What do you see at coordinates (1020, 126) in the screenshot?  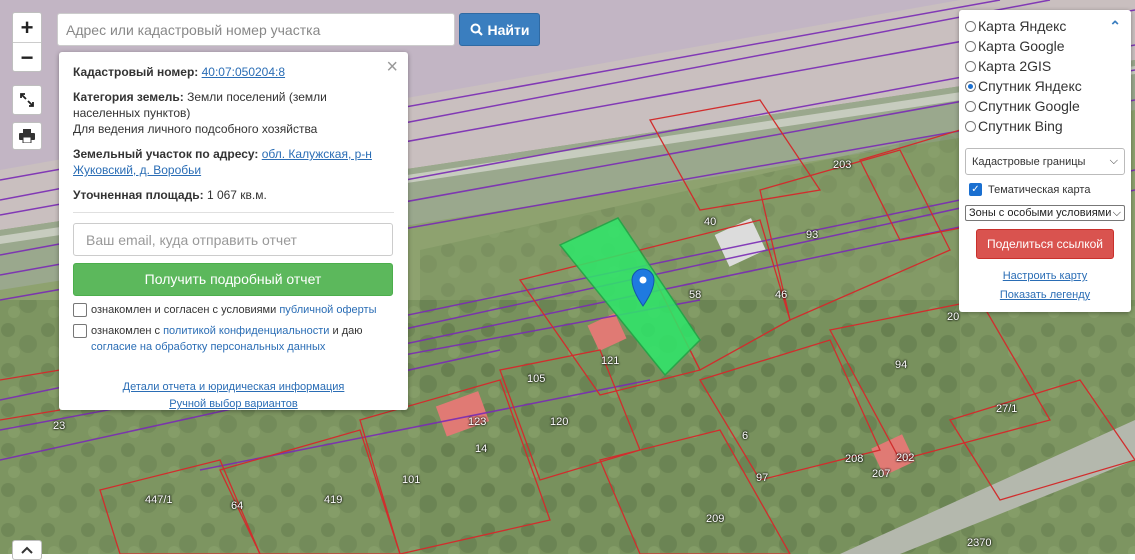 I see `base-map-label: Спутник Bing` at bounding box center [1020, 126].